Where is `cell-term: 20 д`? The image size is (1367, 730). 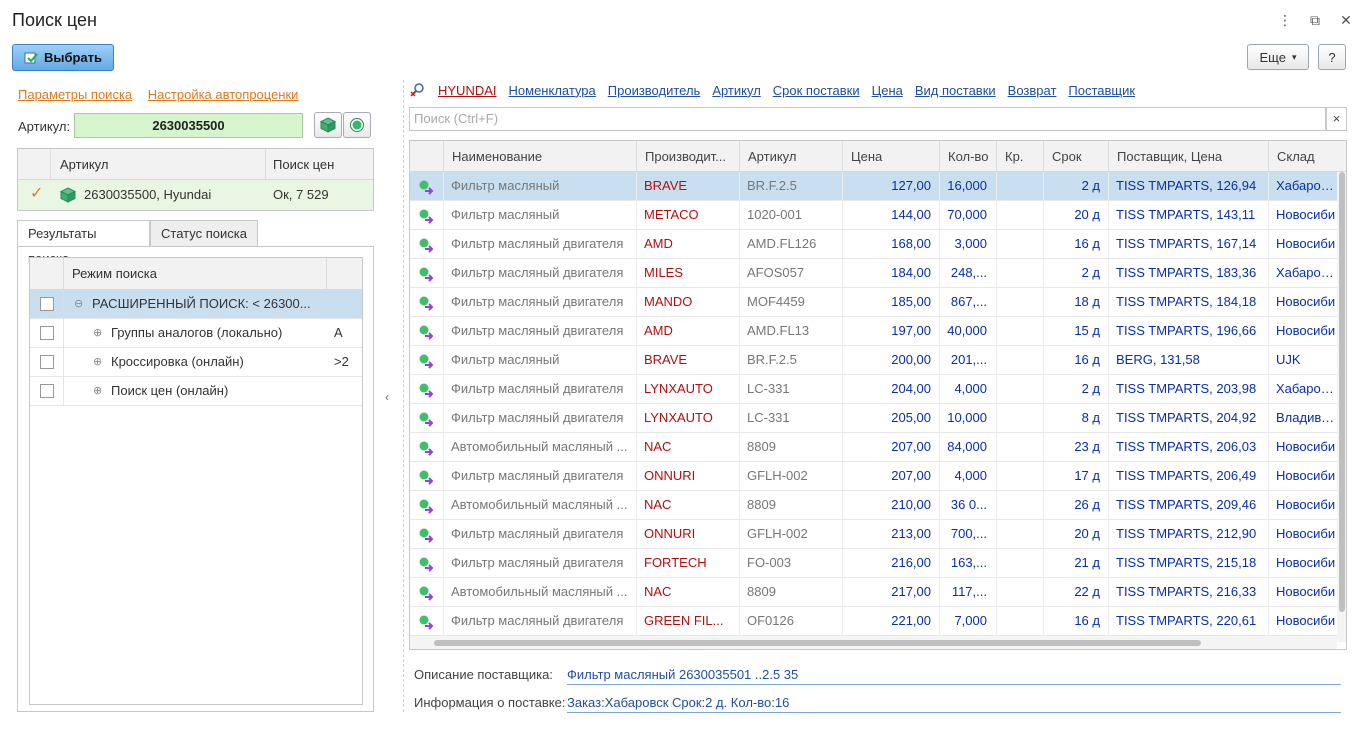 cell-term: 20 д is located at coordinates (1087, 214).